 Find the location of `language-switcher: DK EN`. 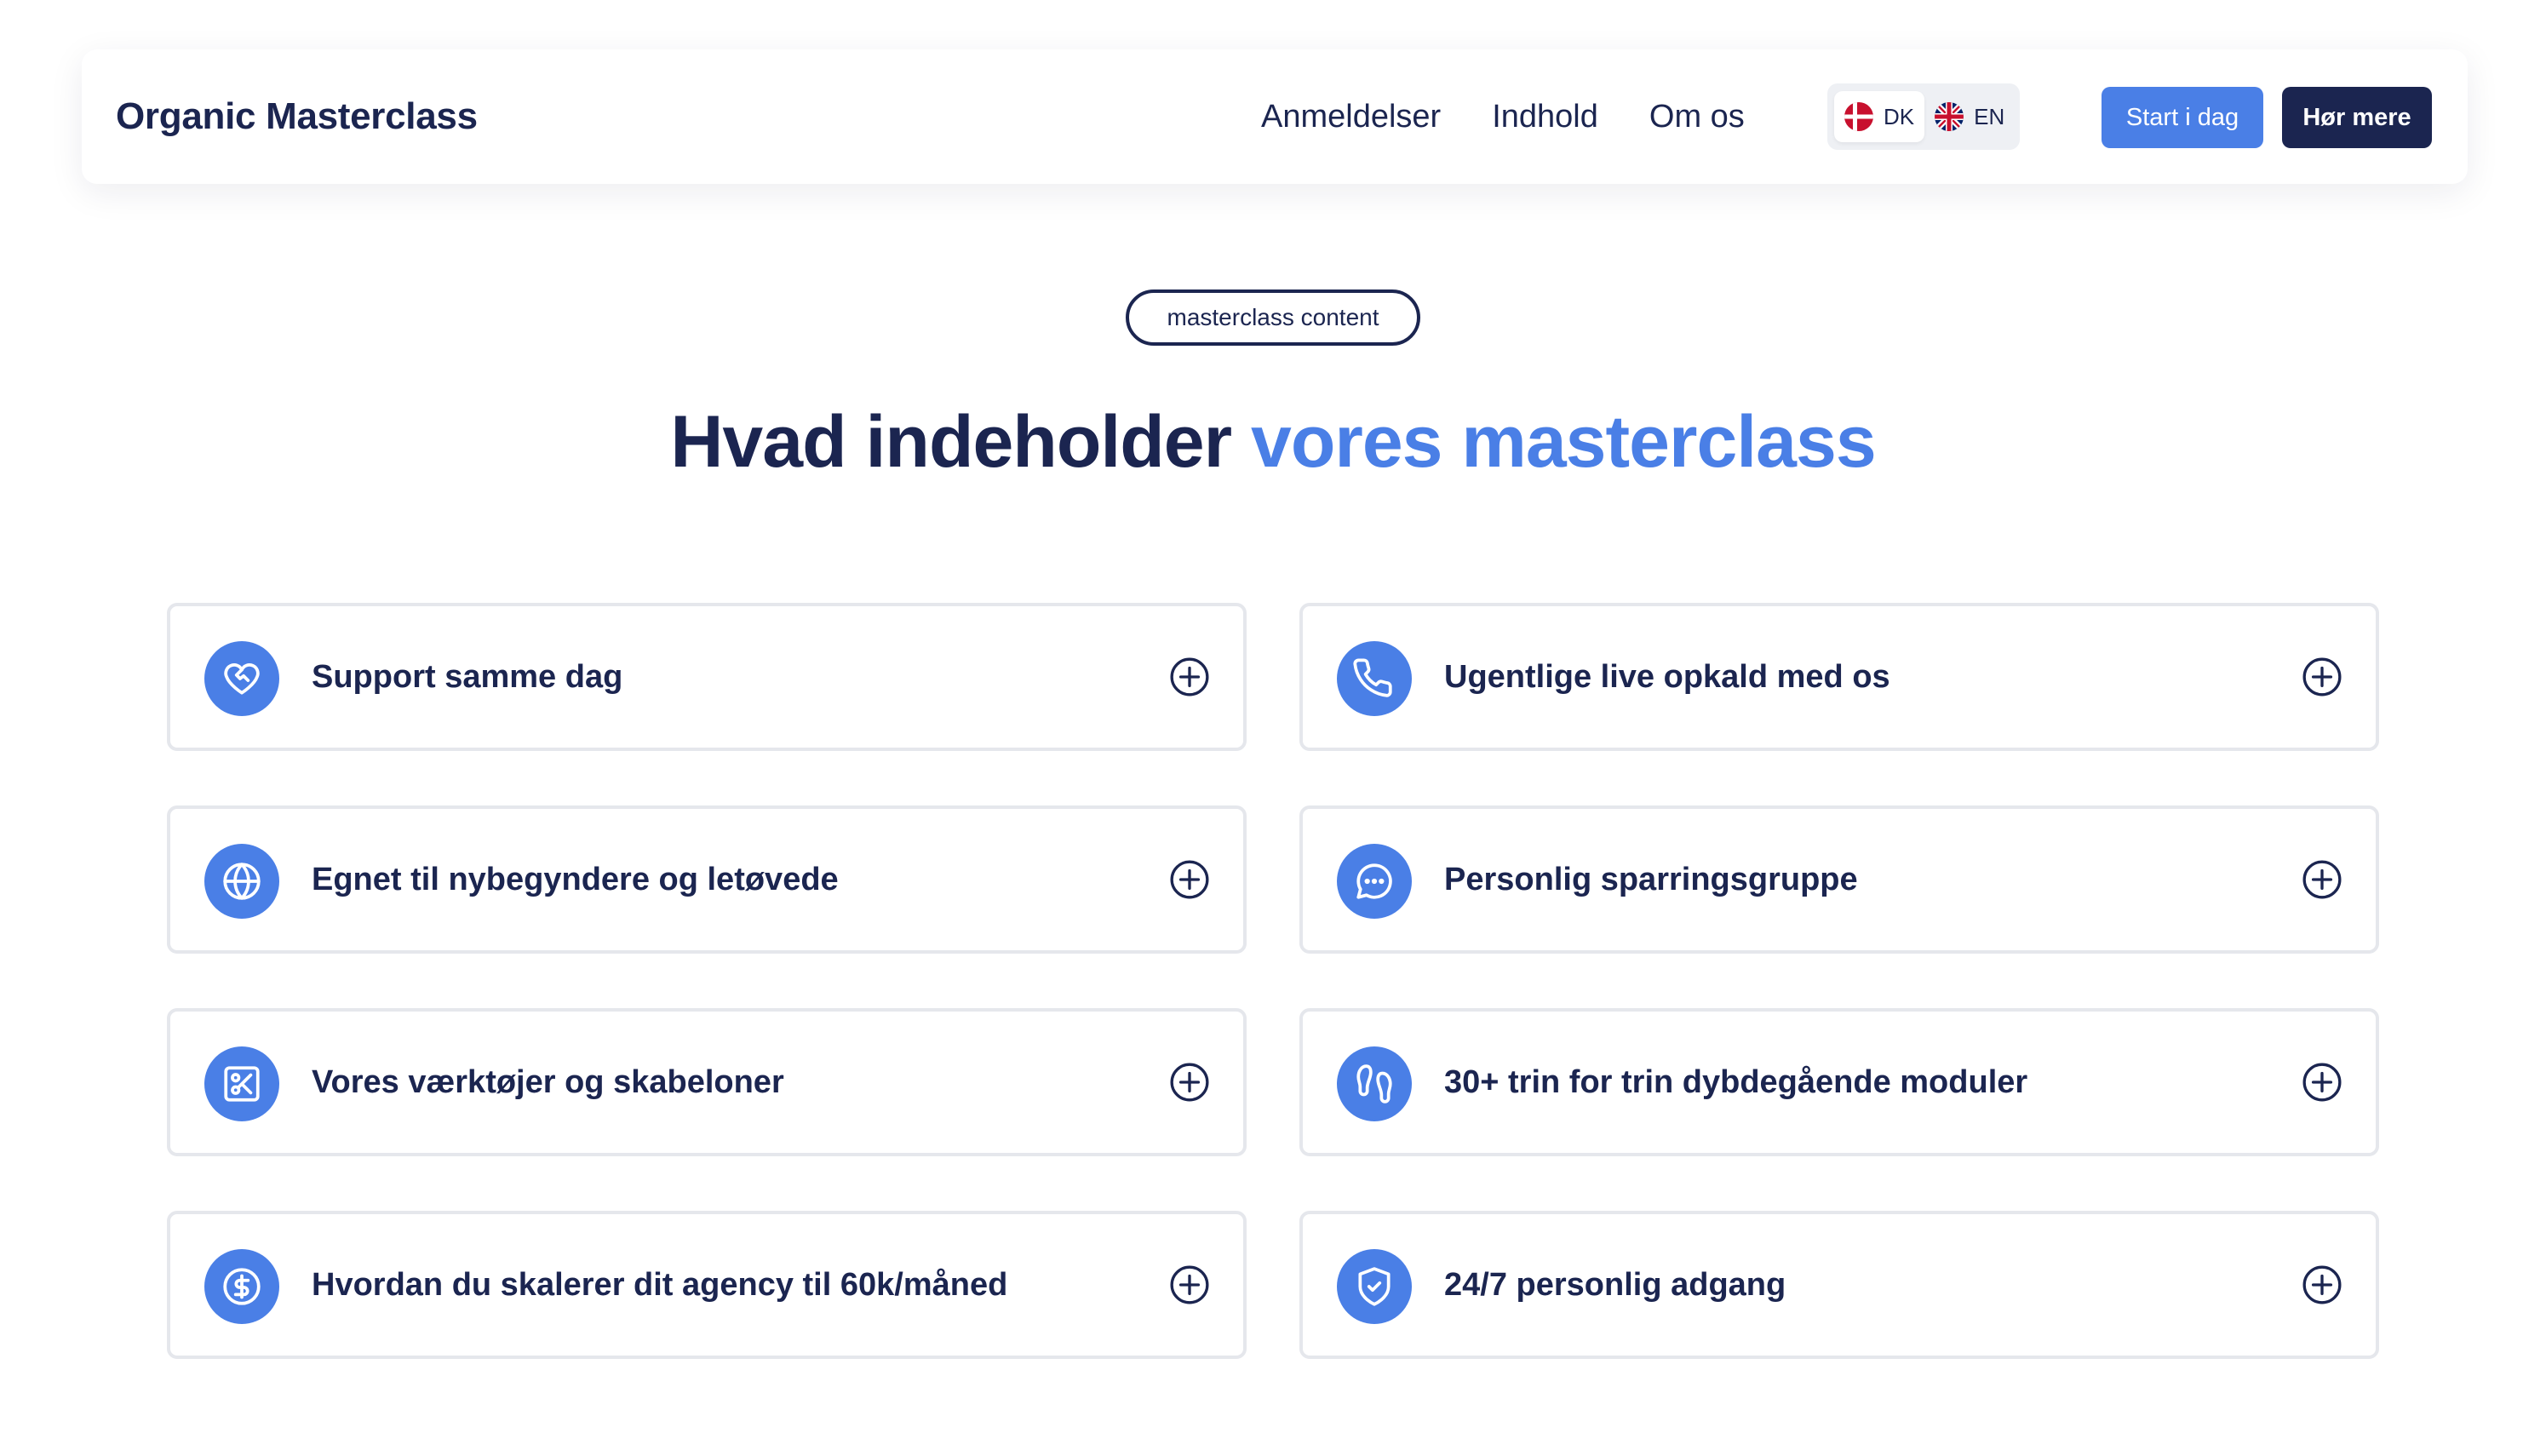

language-switcher: DK EN is located at coordinates (1923, 117).